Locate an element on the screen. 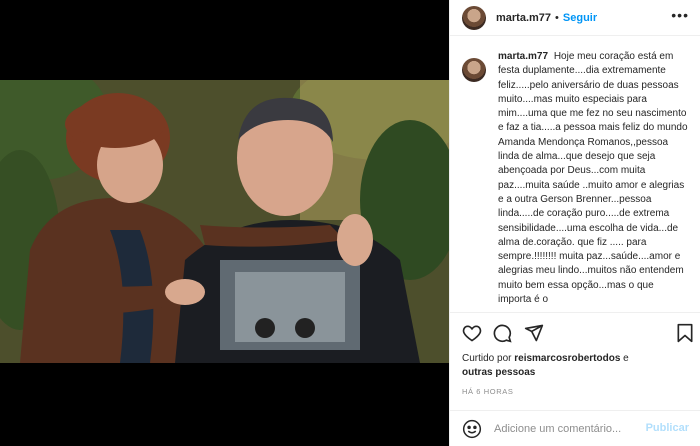 Image resolution: width=700 pixels, height=446 pixels. liked-others-link: outras pessoas is located at coordinates (498, 372).